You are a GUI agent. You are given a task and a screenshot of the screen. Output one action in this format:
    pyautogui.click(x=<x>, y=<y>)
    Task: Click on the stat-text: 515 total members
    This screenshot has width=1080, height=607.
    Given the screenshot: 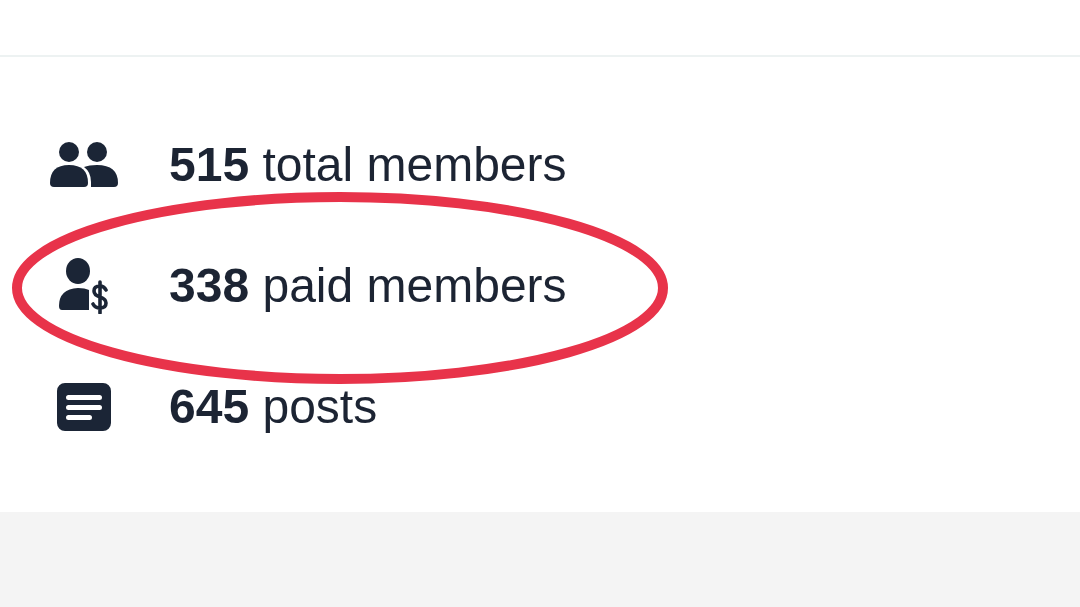 What is the action you would take?
    pyautogui.click(x=368, y=164)
    